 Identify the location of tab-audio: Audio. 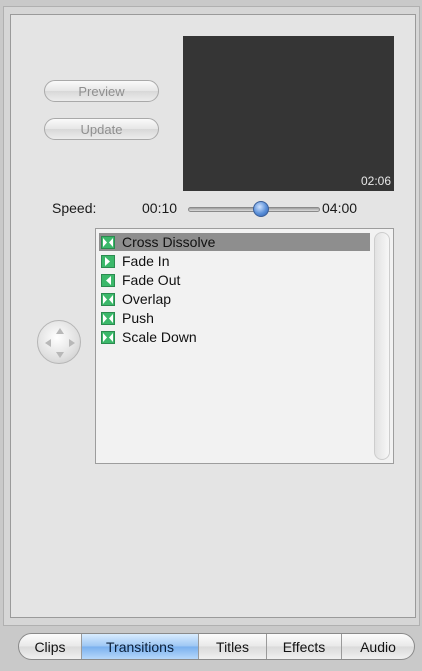
(377, 646).